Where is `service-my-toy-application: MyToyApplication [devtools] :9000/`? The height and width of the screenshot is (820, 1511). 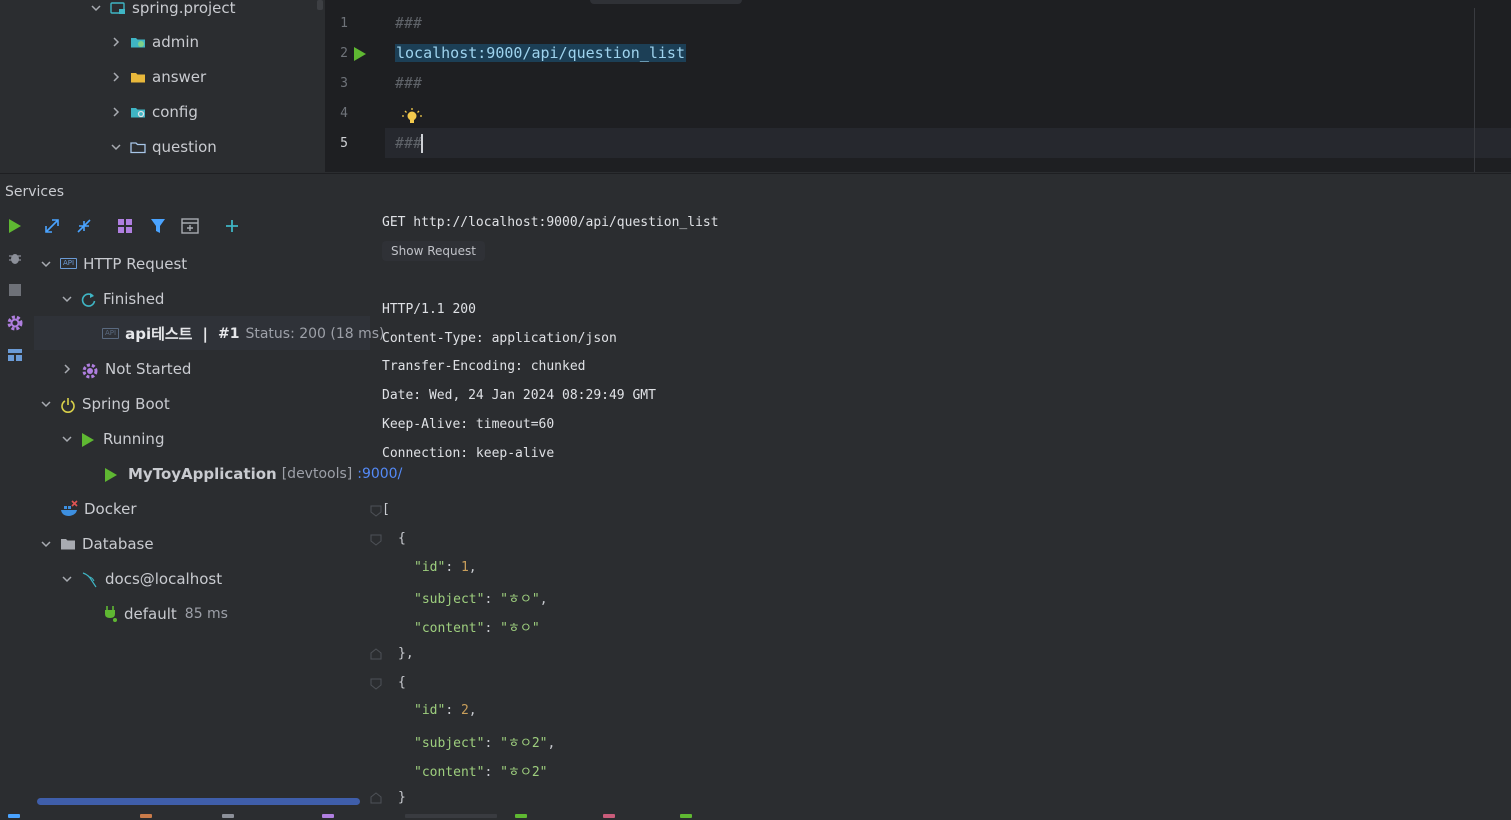
service-my-toy-application: MyToyApplication [devtools] :9000/ is located at coordinates (253, 473).